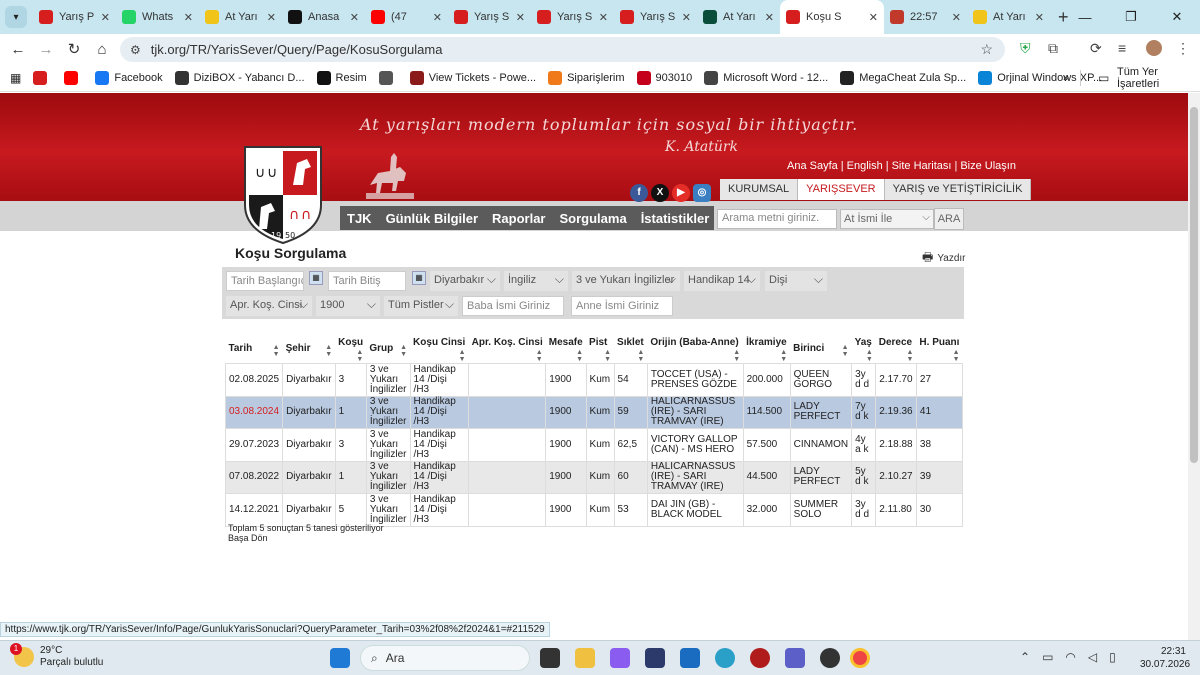  I want to click on instagram-icon: ◎, so click(702, 193).